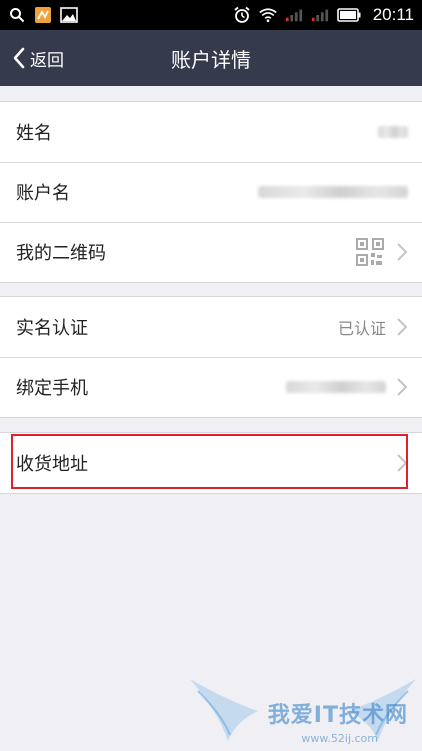 The image size is (422, 751). I want to click on status-time: 20:11, so click(393, 14).